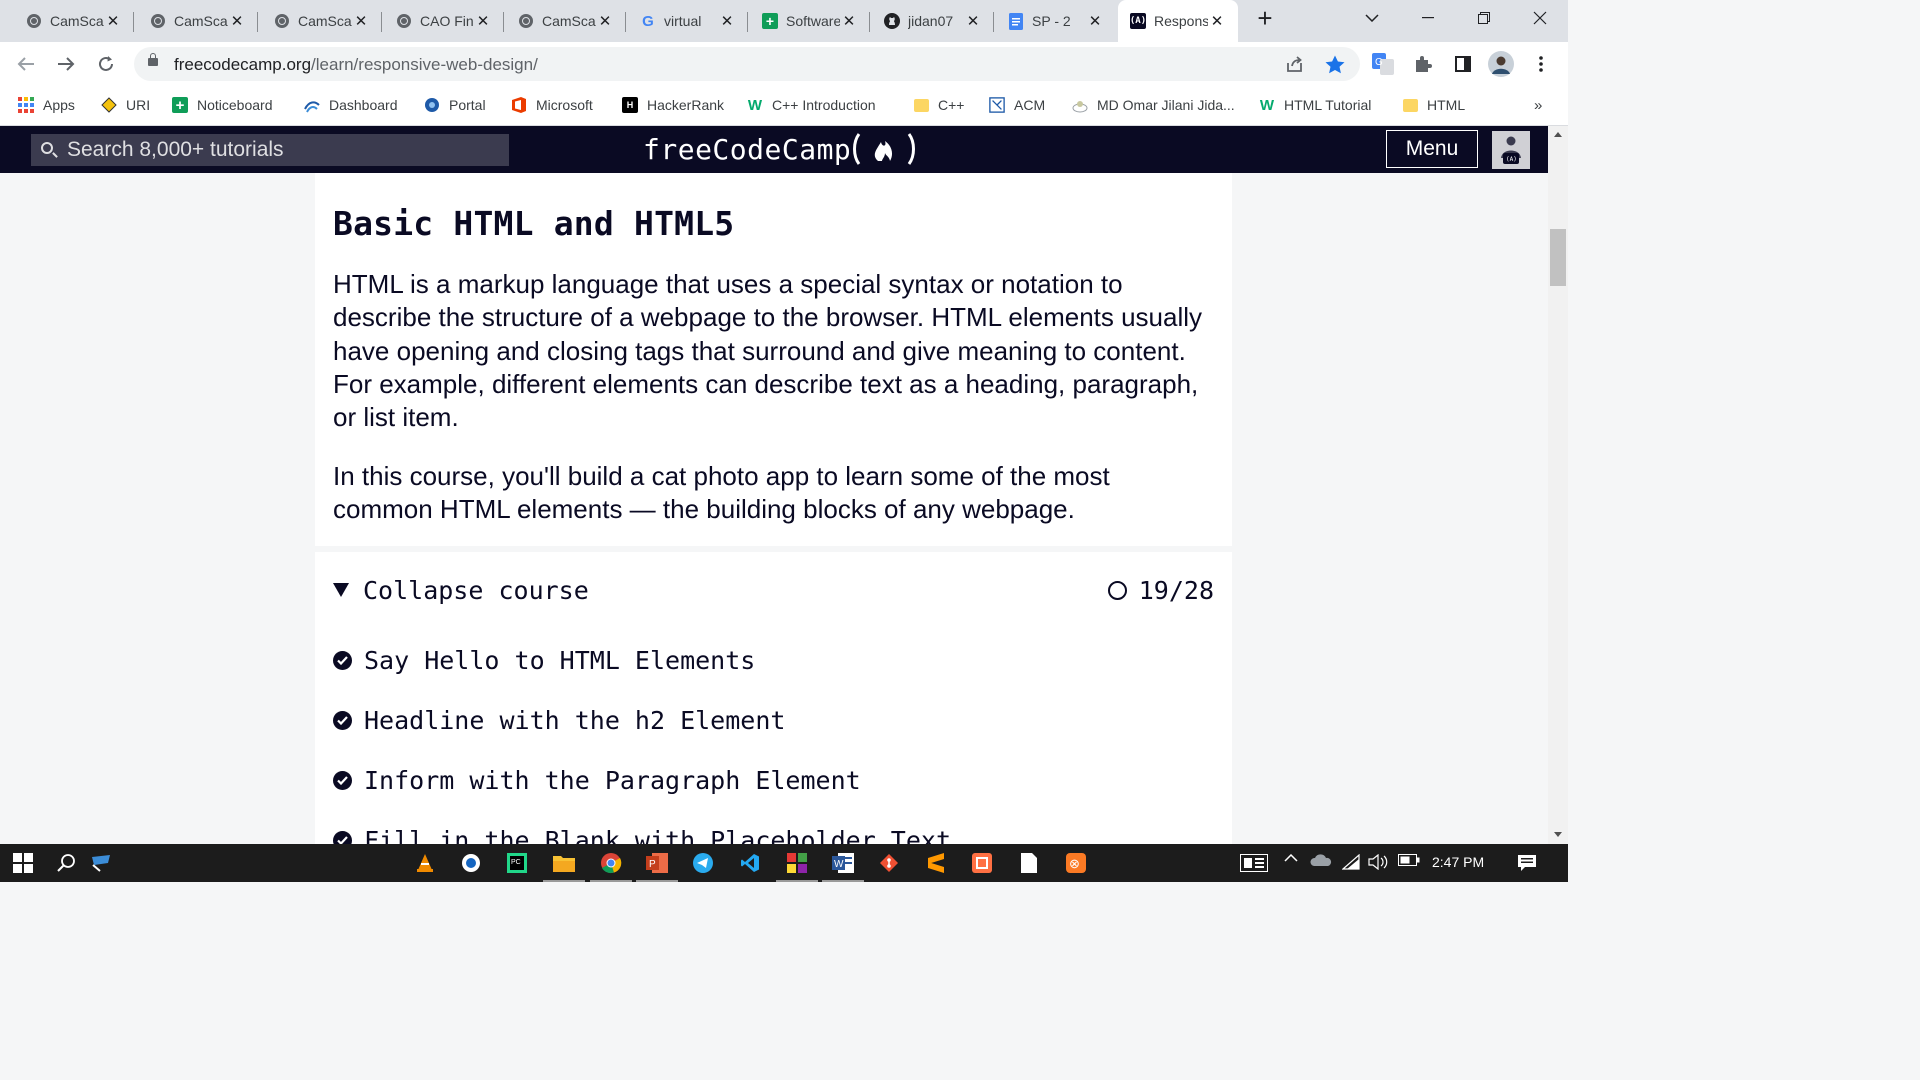 The height and width of the screenshot is (1080, 1920). Describe the element at coordinates (1295, 64) in the screenshot. I see `share-icon` at that location.